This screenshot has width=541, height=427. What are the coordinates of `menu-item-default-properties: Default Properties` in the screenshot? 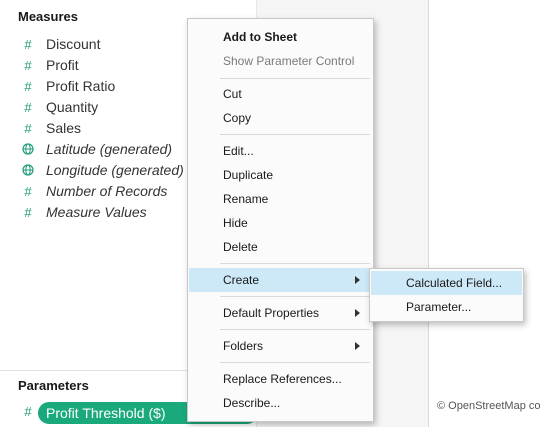 It's located at (280, 313).